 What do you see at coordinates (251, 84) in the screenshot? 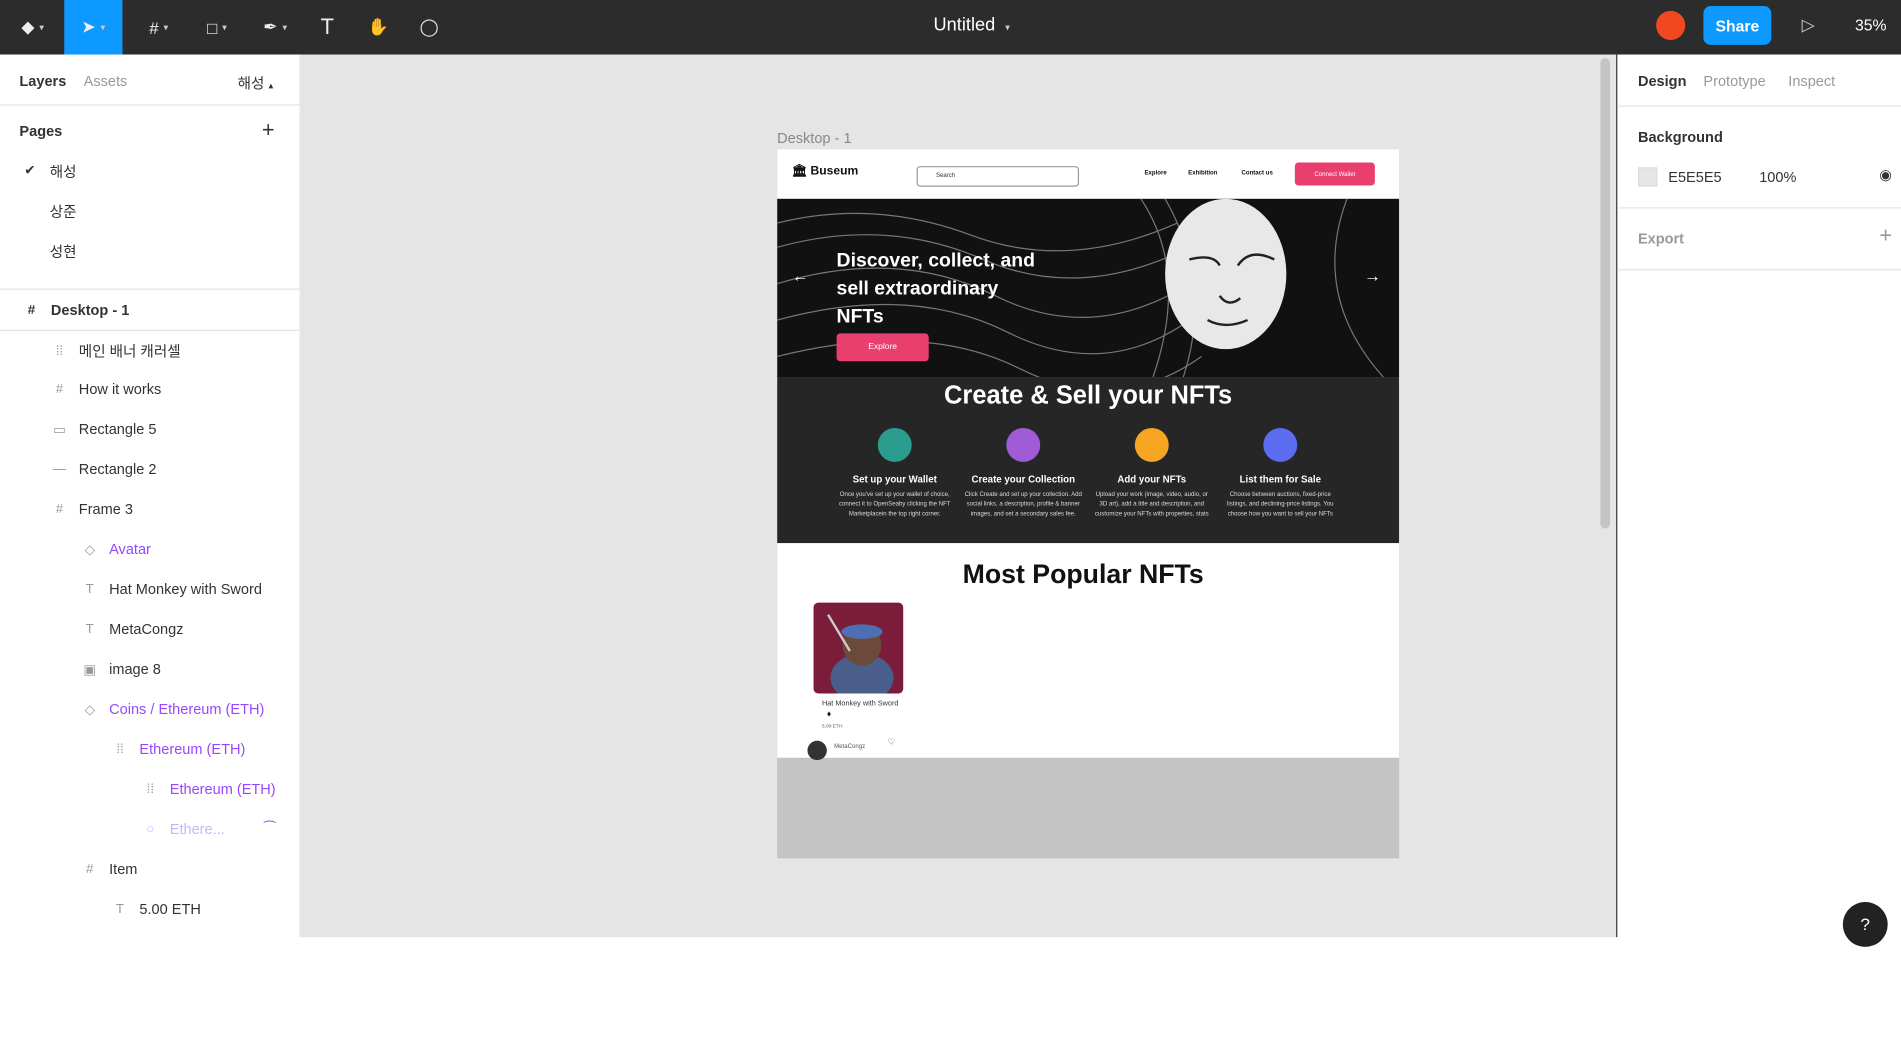
I see `page-selector-label: 해성` at bounding box center [251, 84].